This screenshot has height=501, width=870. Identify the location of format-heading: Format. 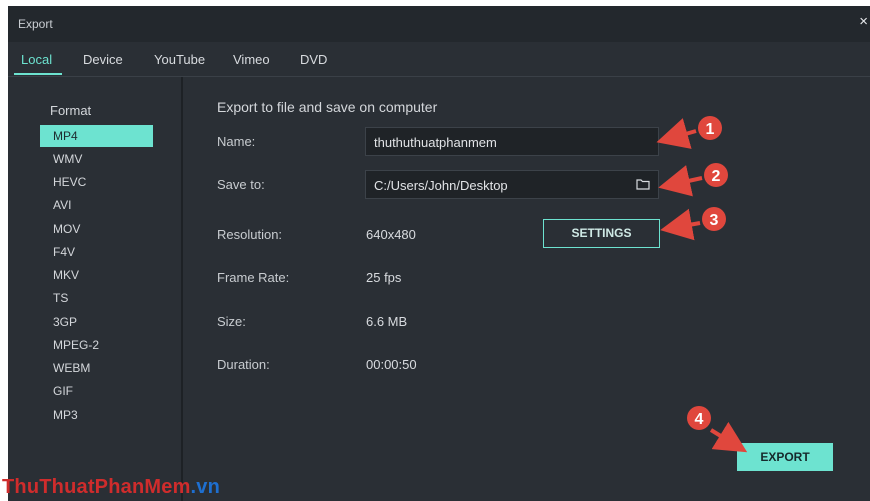
(71, 110).